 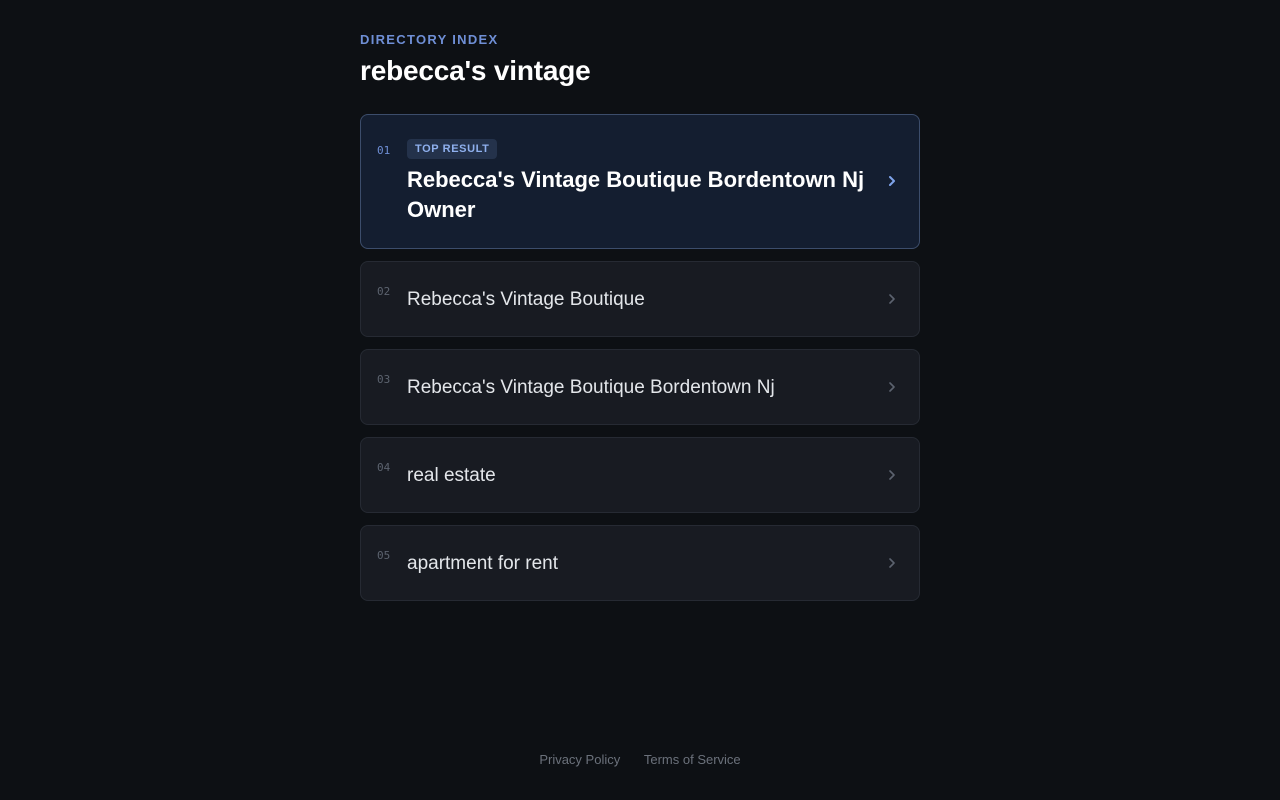 I want to click on footer: Privacy Policy Terms of Service, so click(x=640, y=759).